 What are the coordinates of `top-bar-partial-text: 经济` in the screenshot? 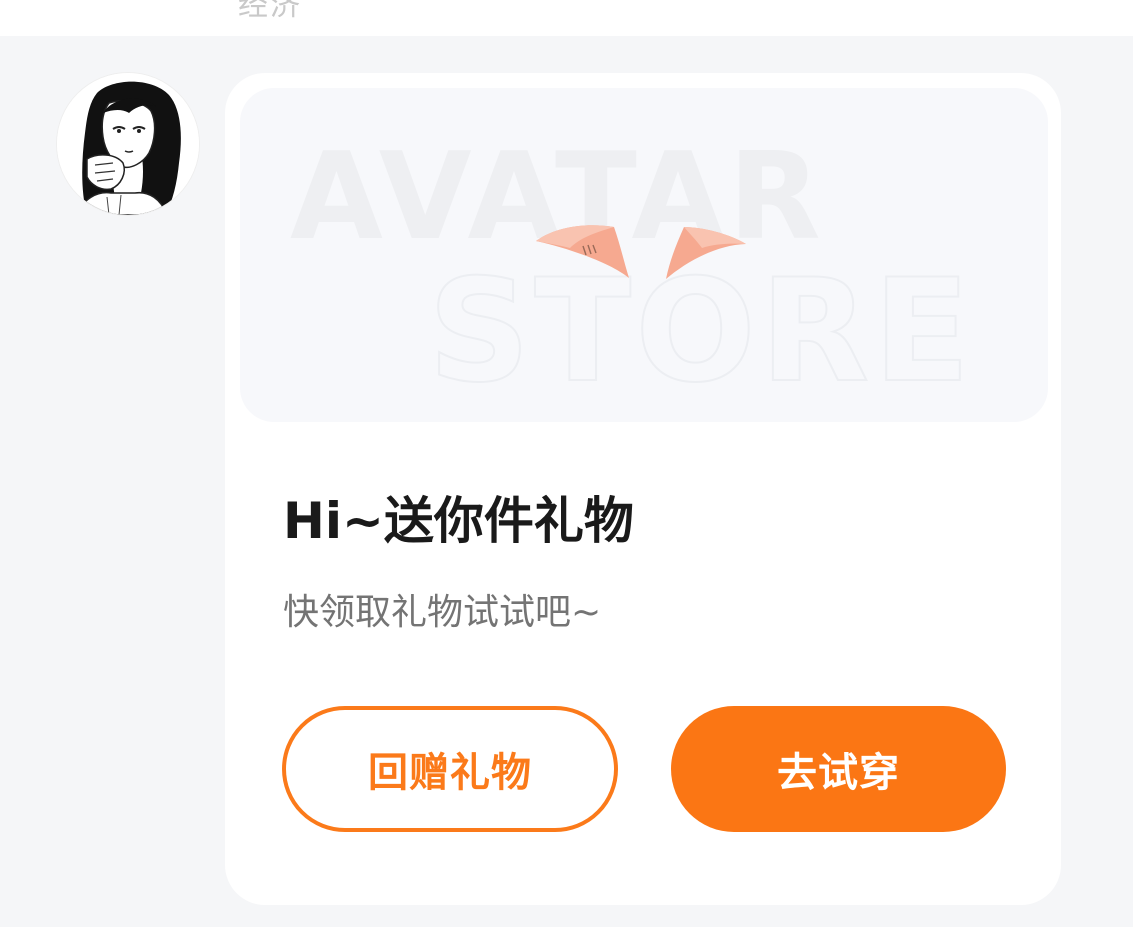 It's located at (270, 11).